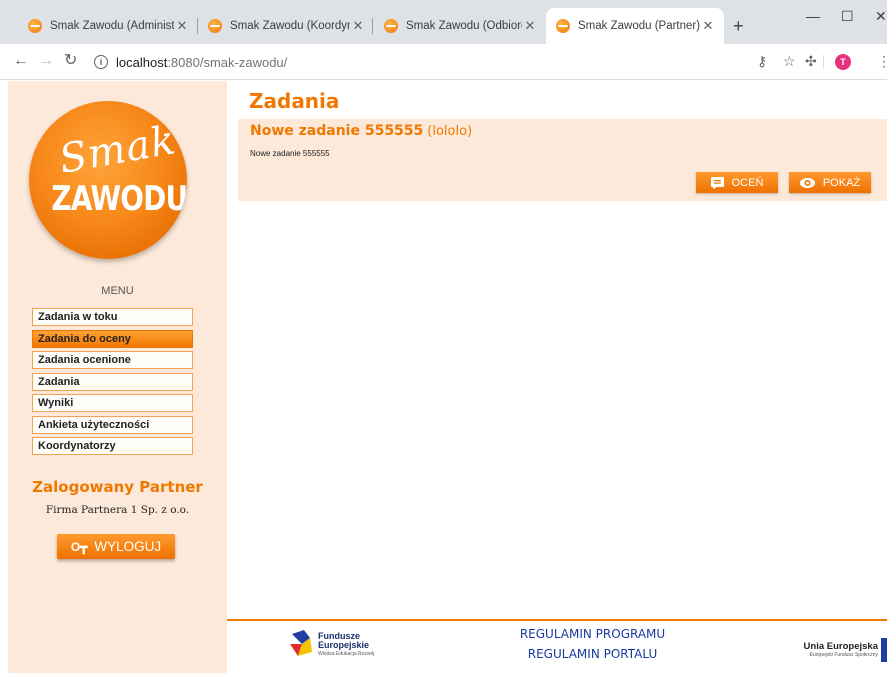 Image resolution: width=887 pixels, height=673 pixels. Describe the element at coordinates (717, 182) in the screenshot. I see `comment-icon` at that location.